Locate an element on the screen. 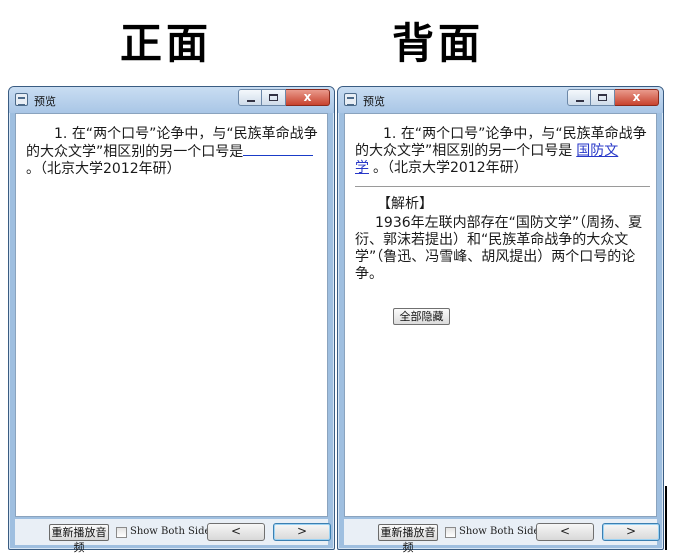 Image resolution: width=673 pixels, height=554 pixels. hide-all-button: 全部隐藏 is located at coordinates (421, 316).